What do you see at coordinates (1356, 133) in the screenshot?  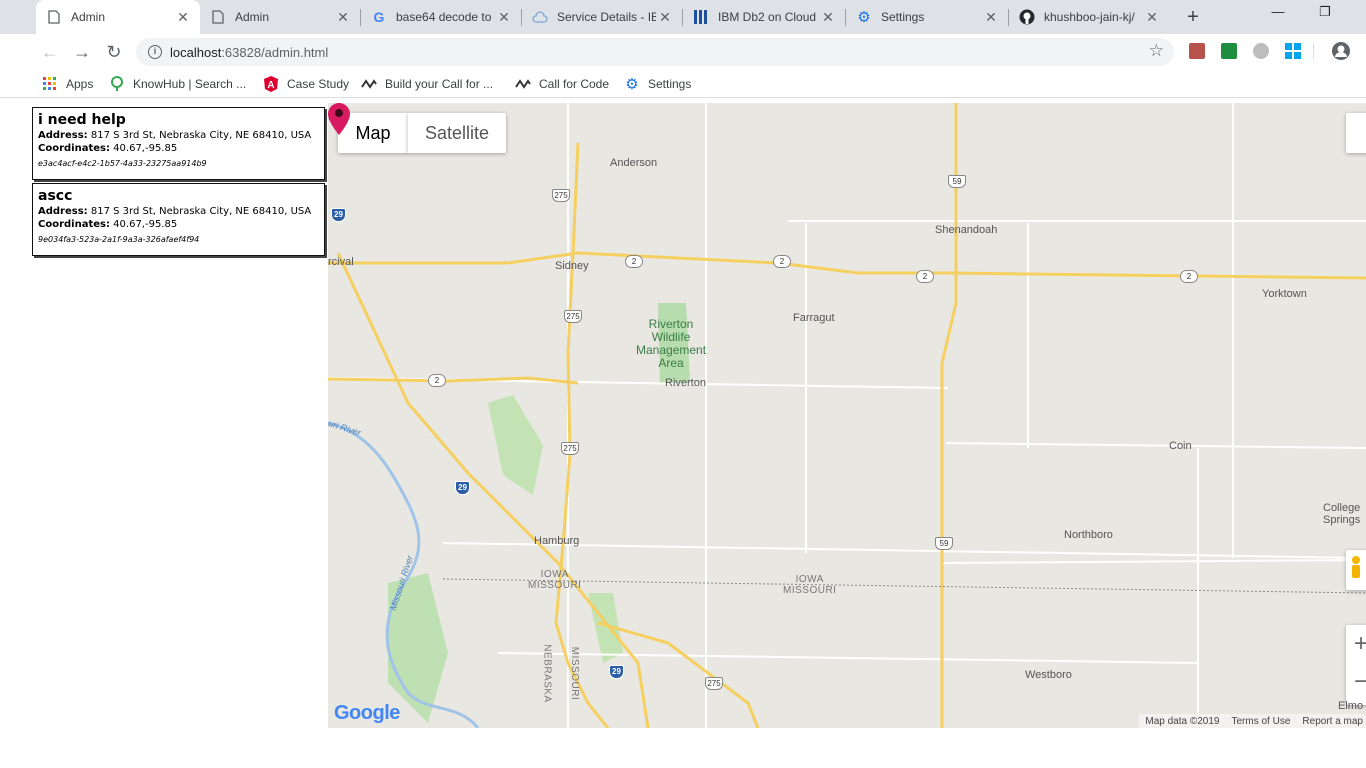 I see `fullscreen-button` at bounding box center [1356, 133].